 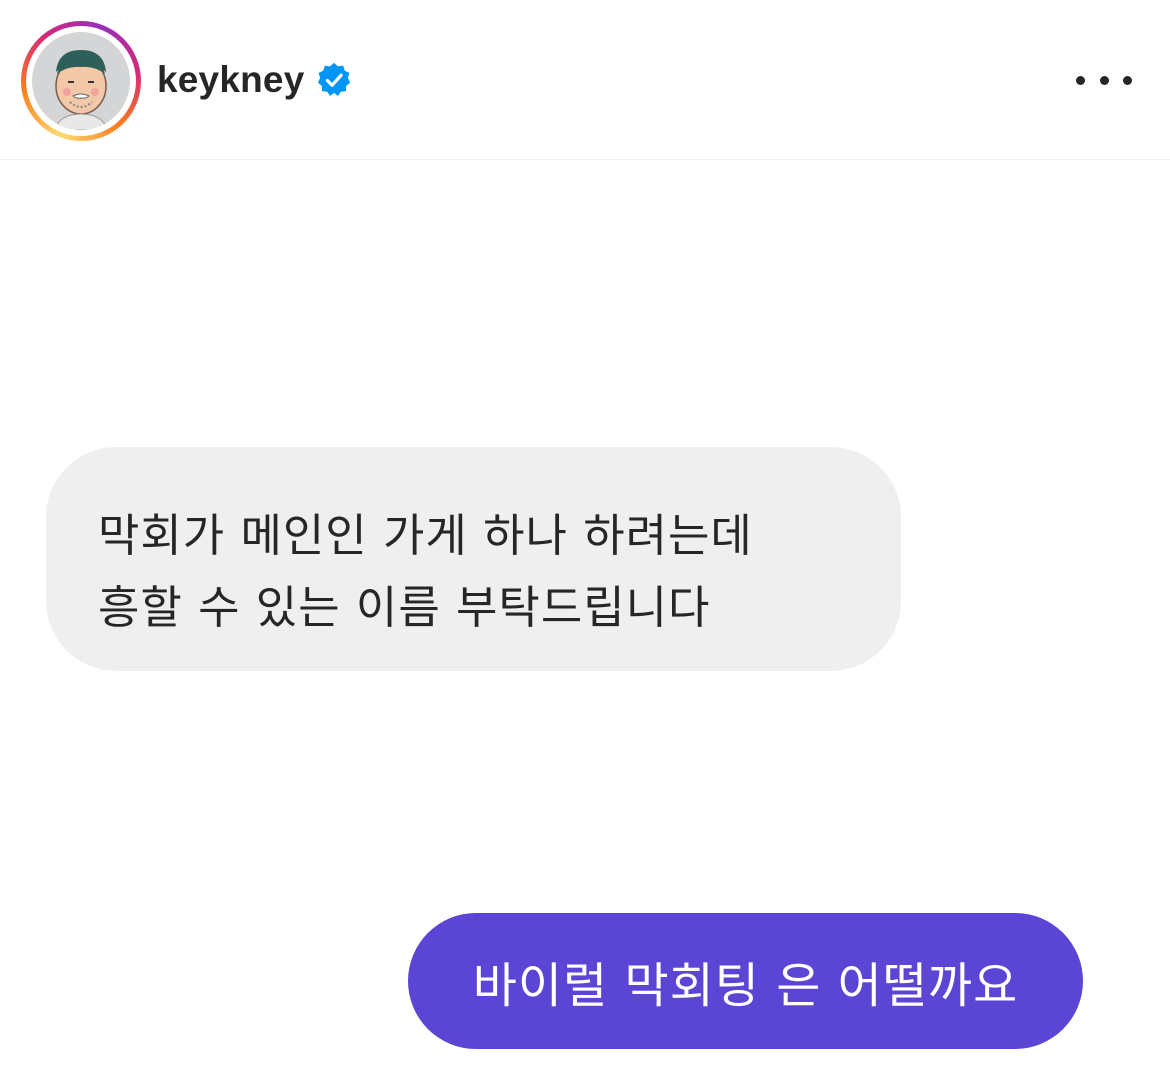 I want to click on profile-avatar-illustration, so click(x=81, y=81).